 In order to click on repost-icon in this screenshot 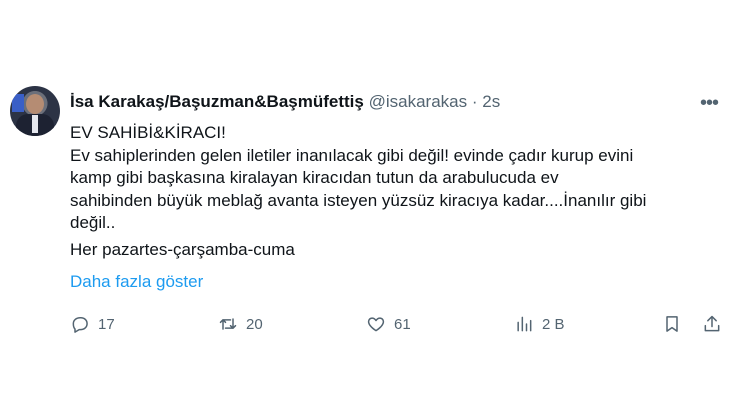, I will do `click(228, 324)`.